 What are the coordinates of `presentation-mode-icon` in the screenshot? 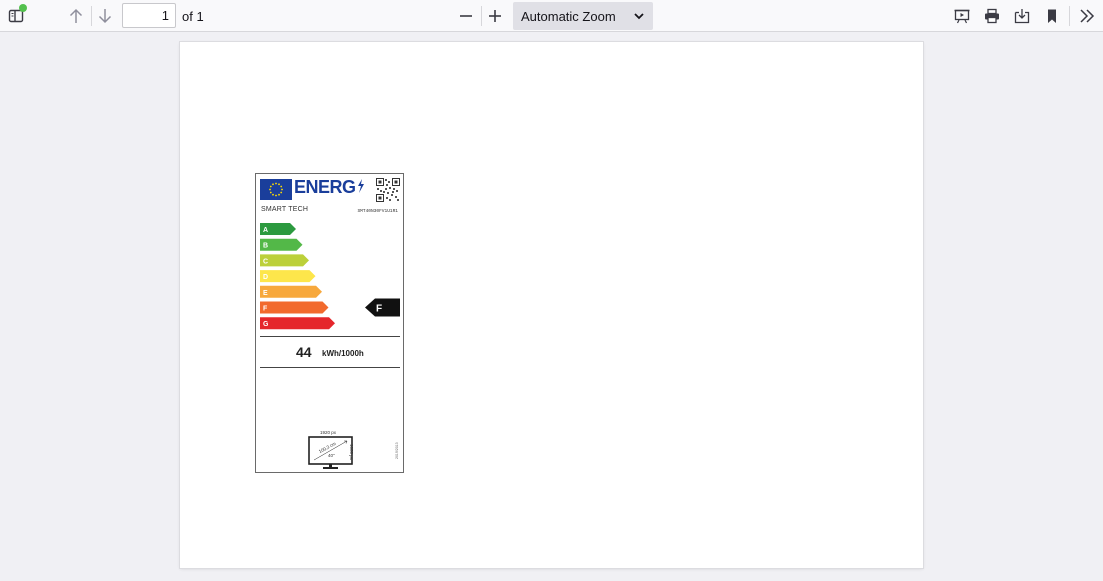 It's located at (962, 16).